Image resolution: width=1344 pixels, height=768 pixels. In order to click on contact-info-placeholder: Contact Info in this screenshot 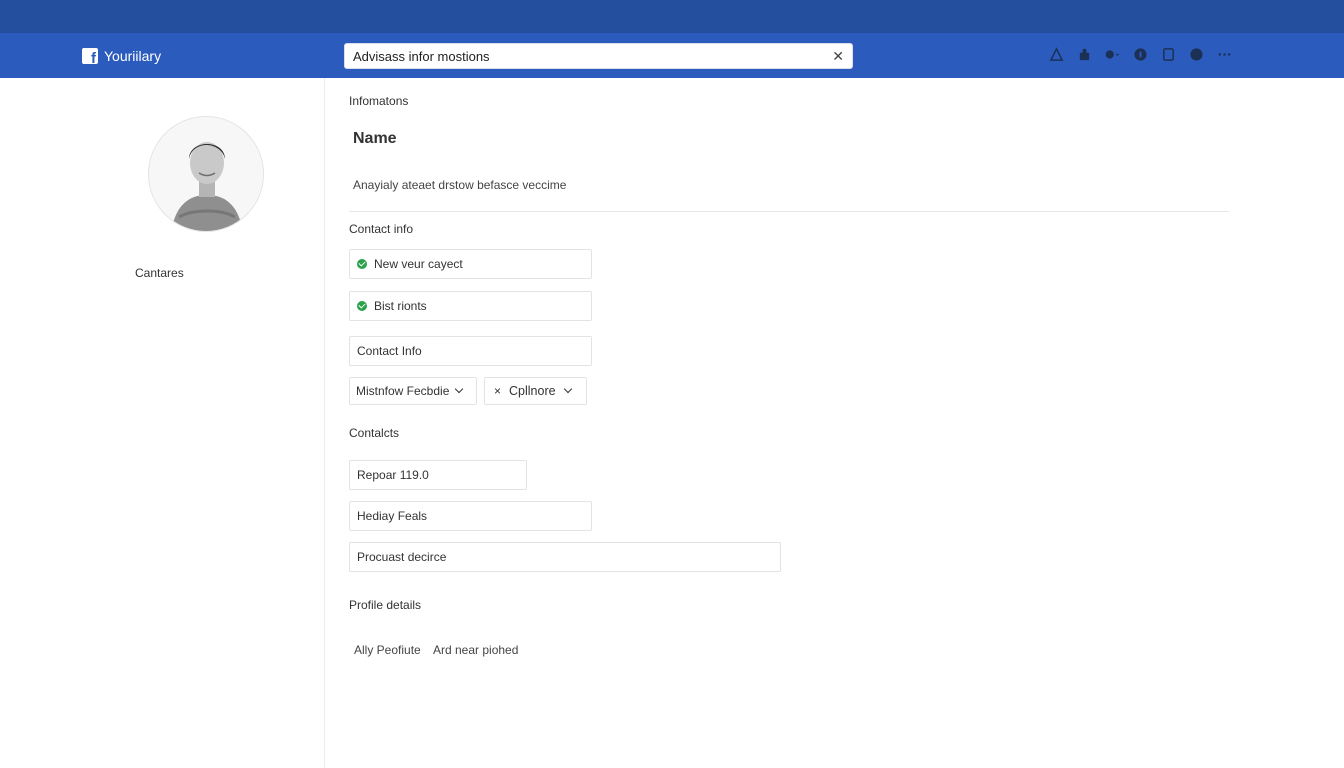, I will do `click(389, 351)`.